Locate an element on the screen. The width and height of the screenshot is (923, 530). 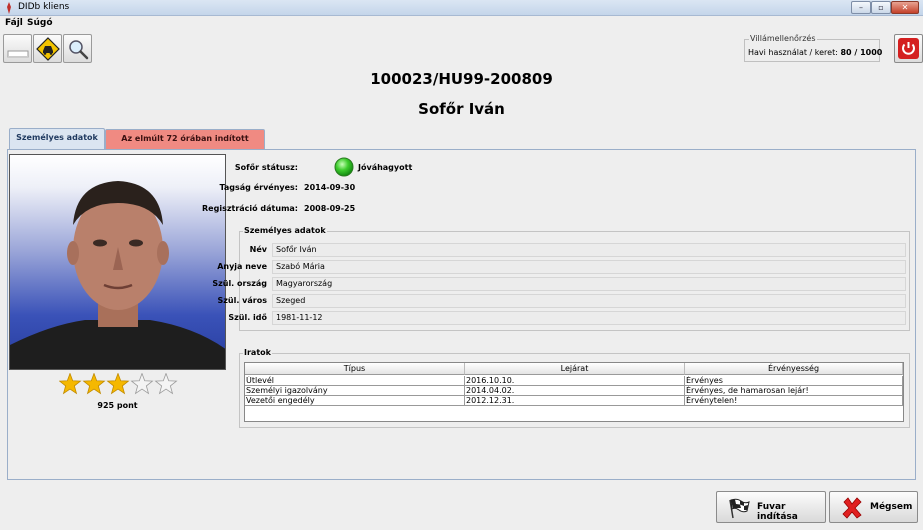
personal-field-value: 1981-11-12 is located at coordinates (589, 318).